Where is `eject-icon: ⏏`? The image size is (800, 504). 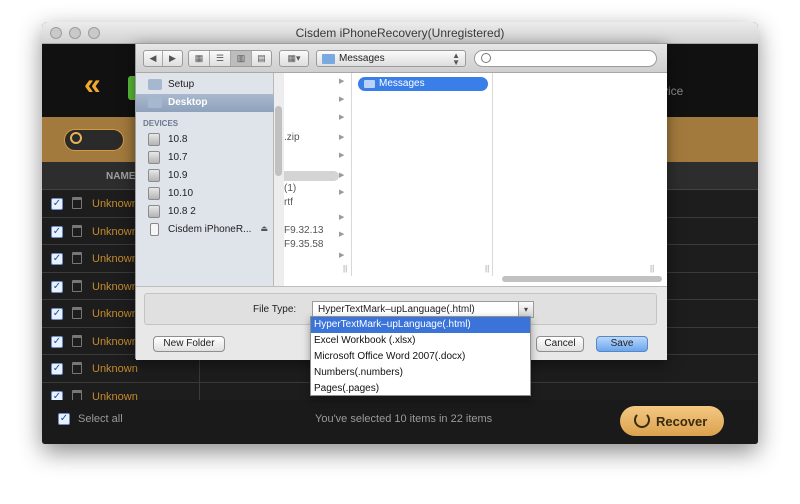 eject-icon: ⏏ is located at coordinates (264, 228).